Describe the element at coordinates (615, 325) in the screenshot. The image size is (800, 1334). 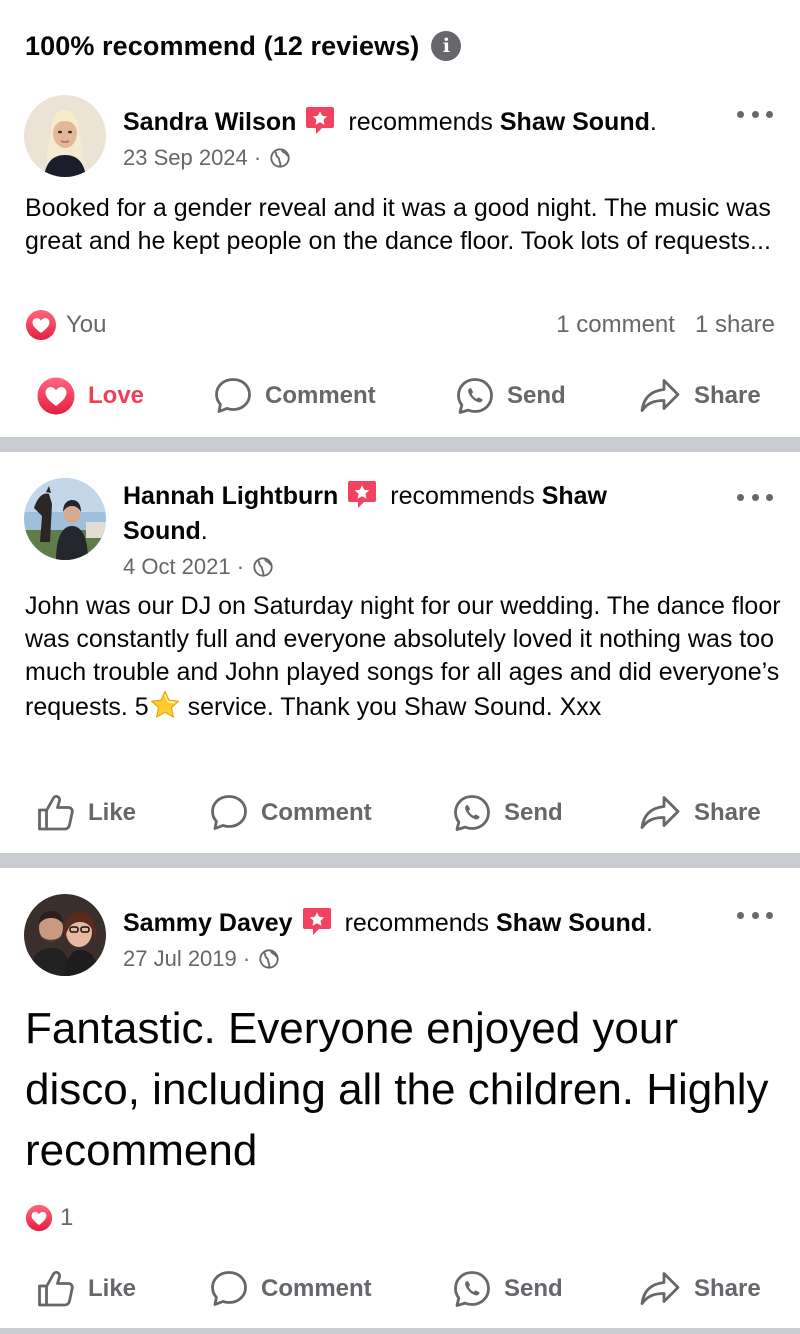
I see `comment-count: 1 comment` at that location.